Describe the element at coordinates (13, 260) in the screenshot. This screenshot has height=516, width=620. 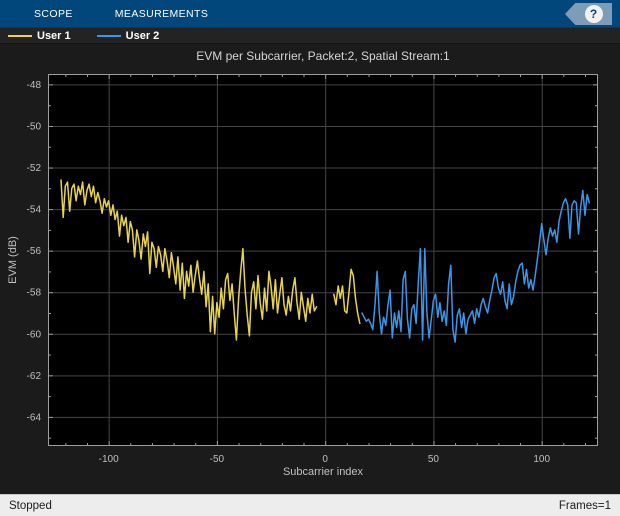
I see `y-axis-label: EVM (dB)` at that location.